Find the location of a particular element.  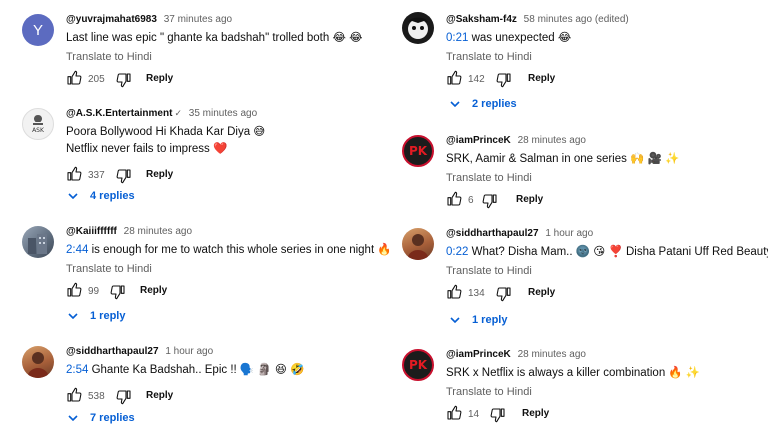

video-timestamp-link: 0:21 is located at coordinates (457, 38).